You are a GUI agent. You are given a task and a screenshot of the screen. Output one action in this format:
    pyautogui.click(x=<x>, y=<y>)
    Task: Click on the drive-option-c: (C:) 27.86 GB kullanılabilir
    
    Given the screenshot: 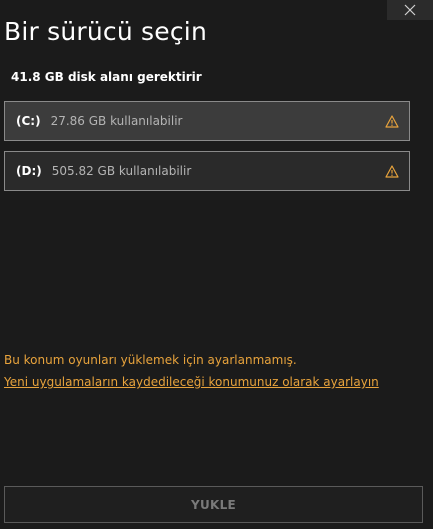 What is the action you would take?
    pyautogui.click(x=207, y=121)
    